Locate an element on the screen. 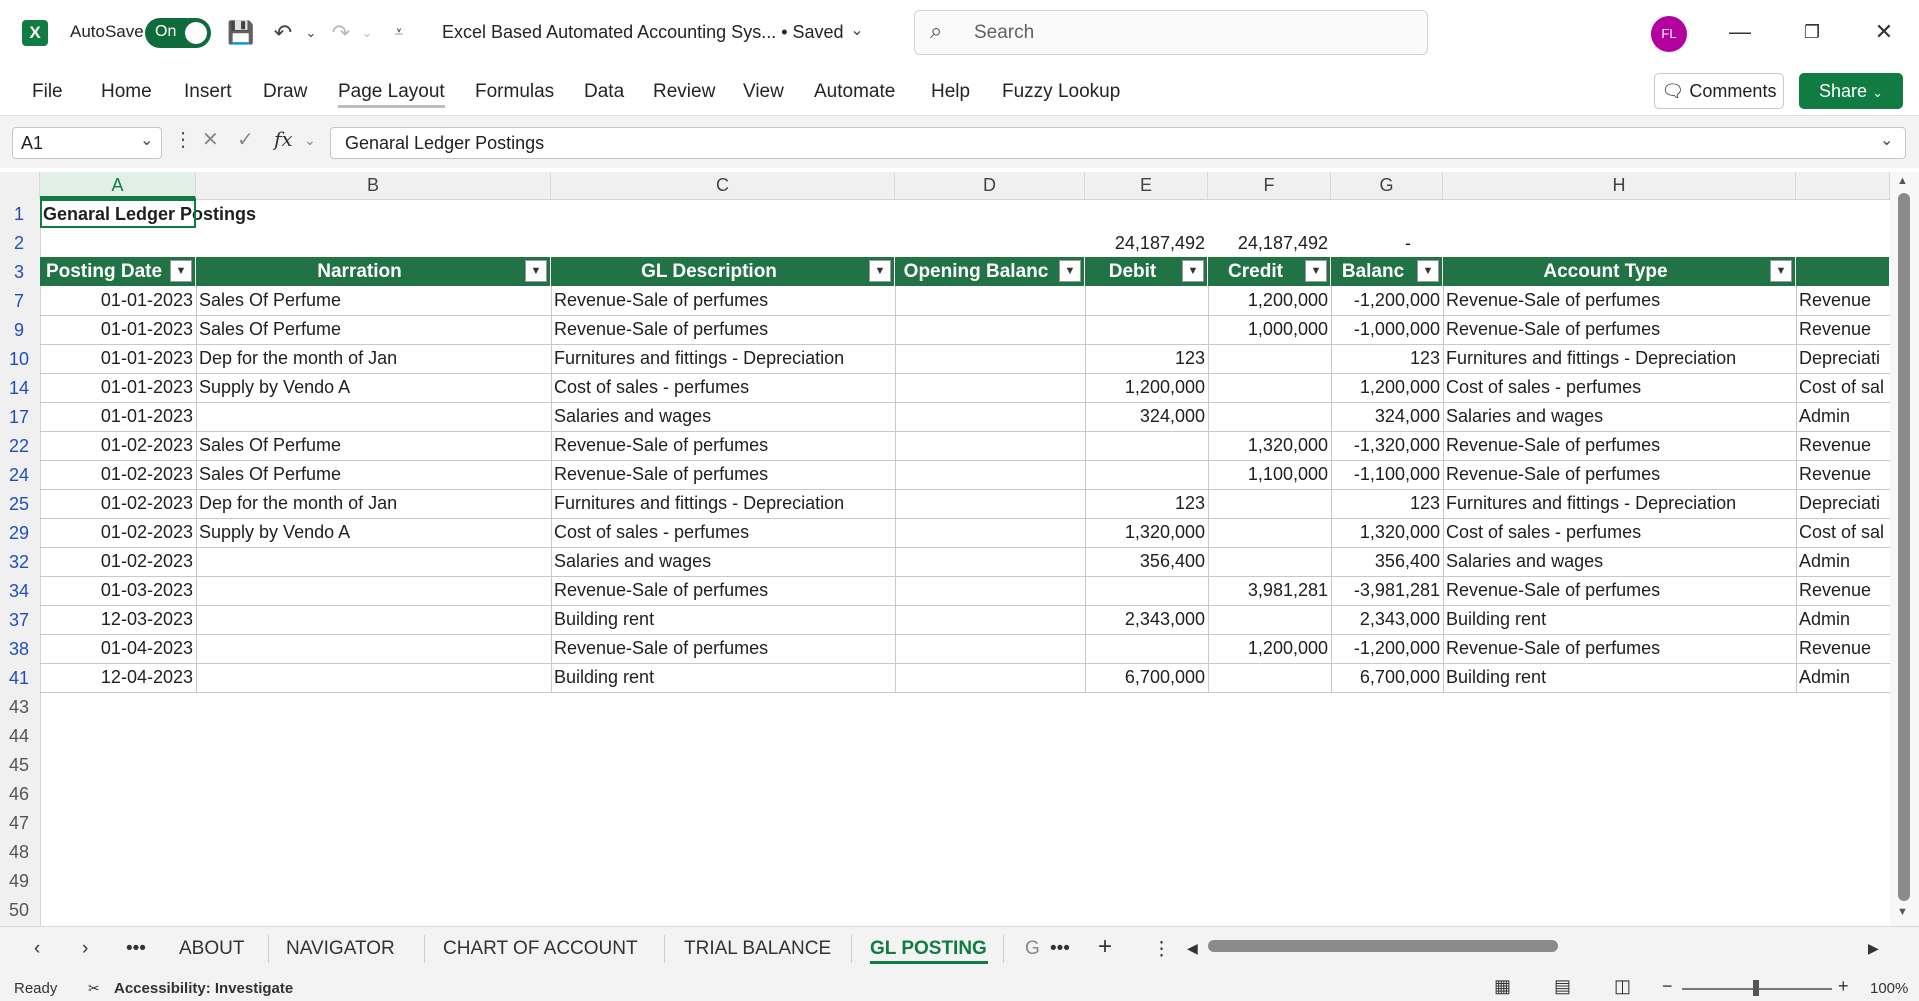 This screenshot has height=1001, width=1919. column-header-c: C is located at coordinates (723, 185).